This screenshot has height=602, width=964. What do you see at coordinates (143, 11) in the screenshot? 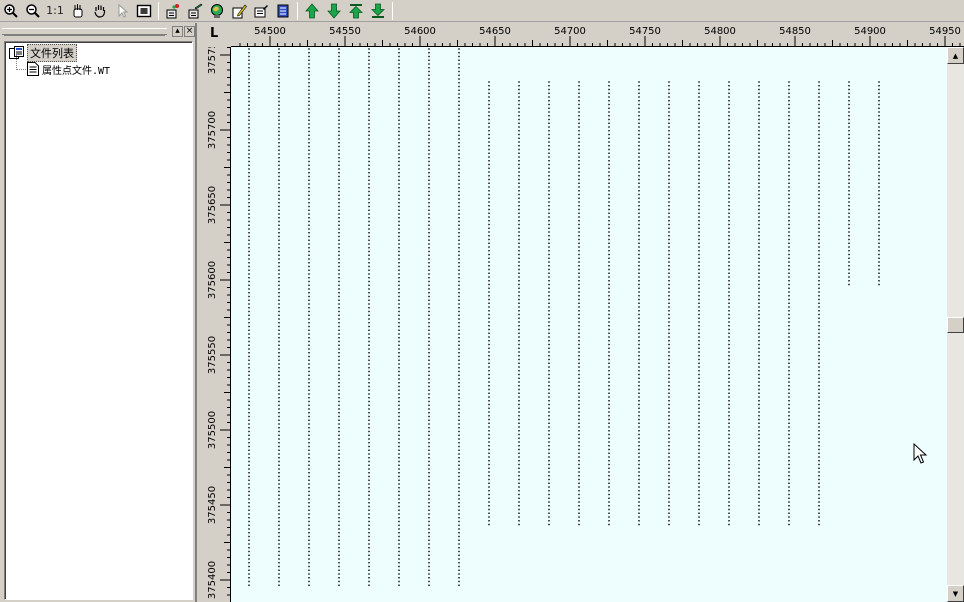
I see `full-extent-icon` at bounding box center [143, 11].